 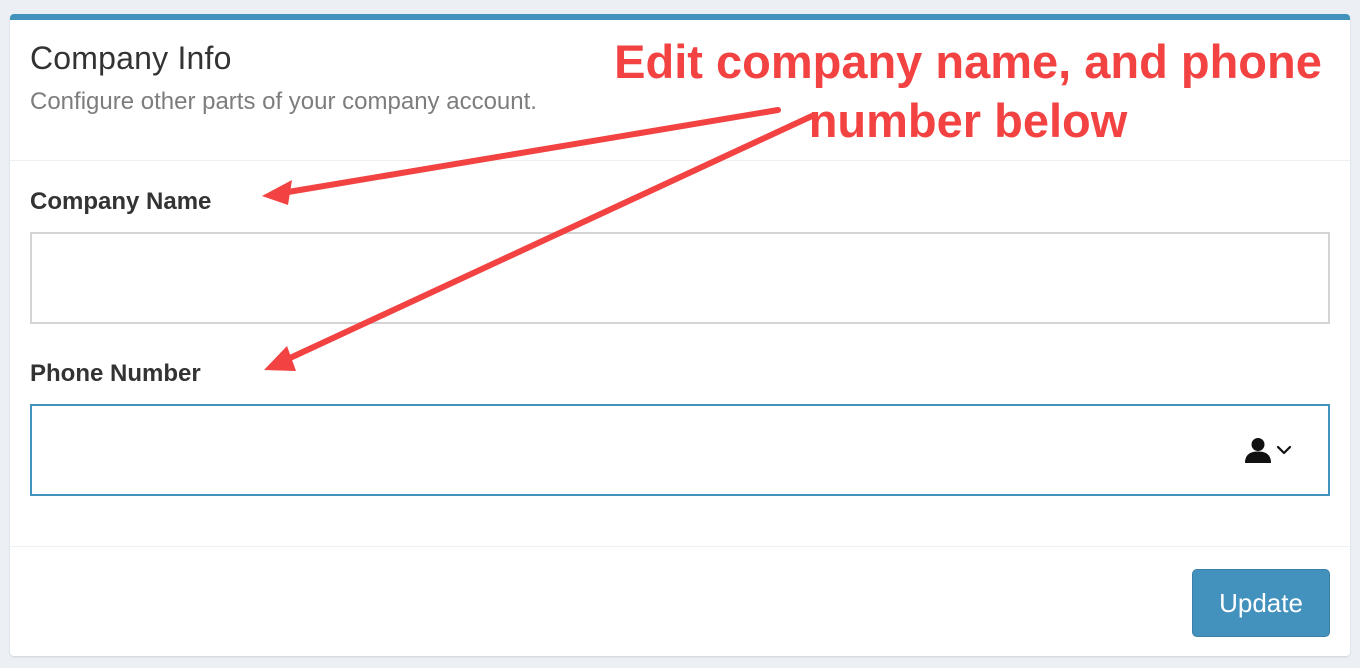 What do you see at coordinates (1284, 452) in the screenshot?
I see `chevron-down-icon` at bounding box center [1284, 452].